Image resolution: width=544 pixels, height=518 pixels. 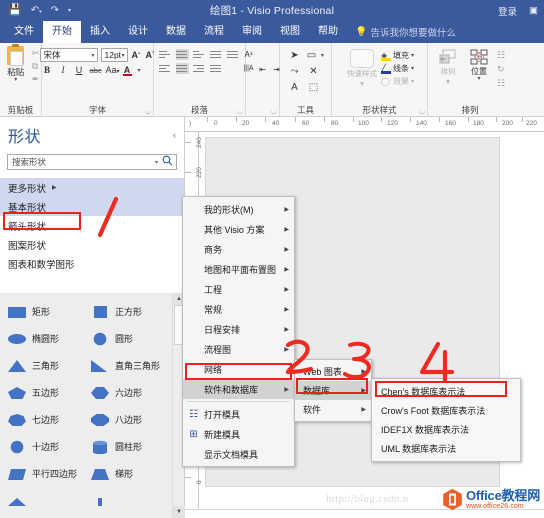 What do you see at coordinates (63, 70) in the screenshot?
I see `italic-button: I` at bounding box center [63, 70].